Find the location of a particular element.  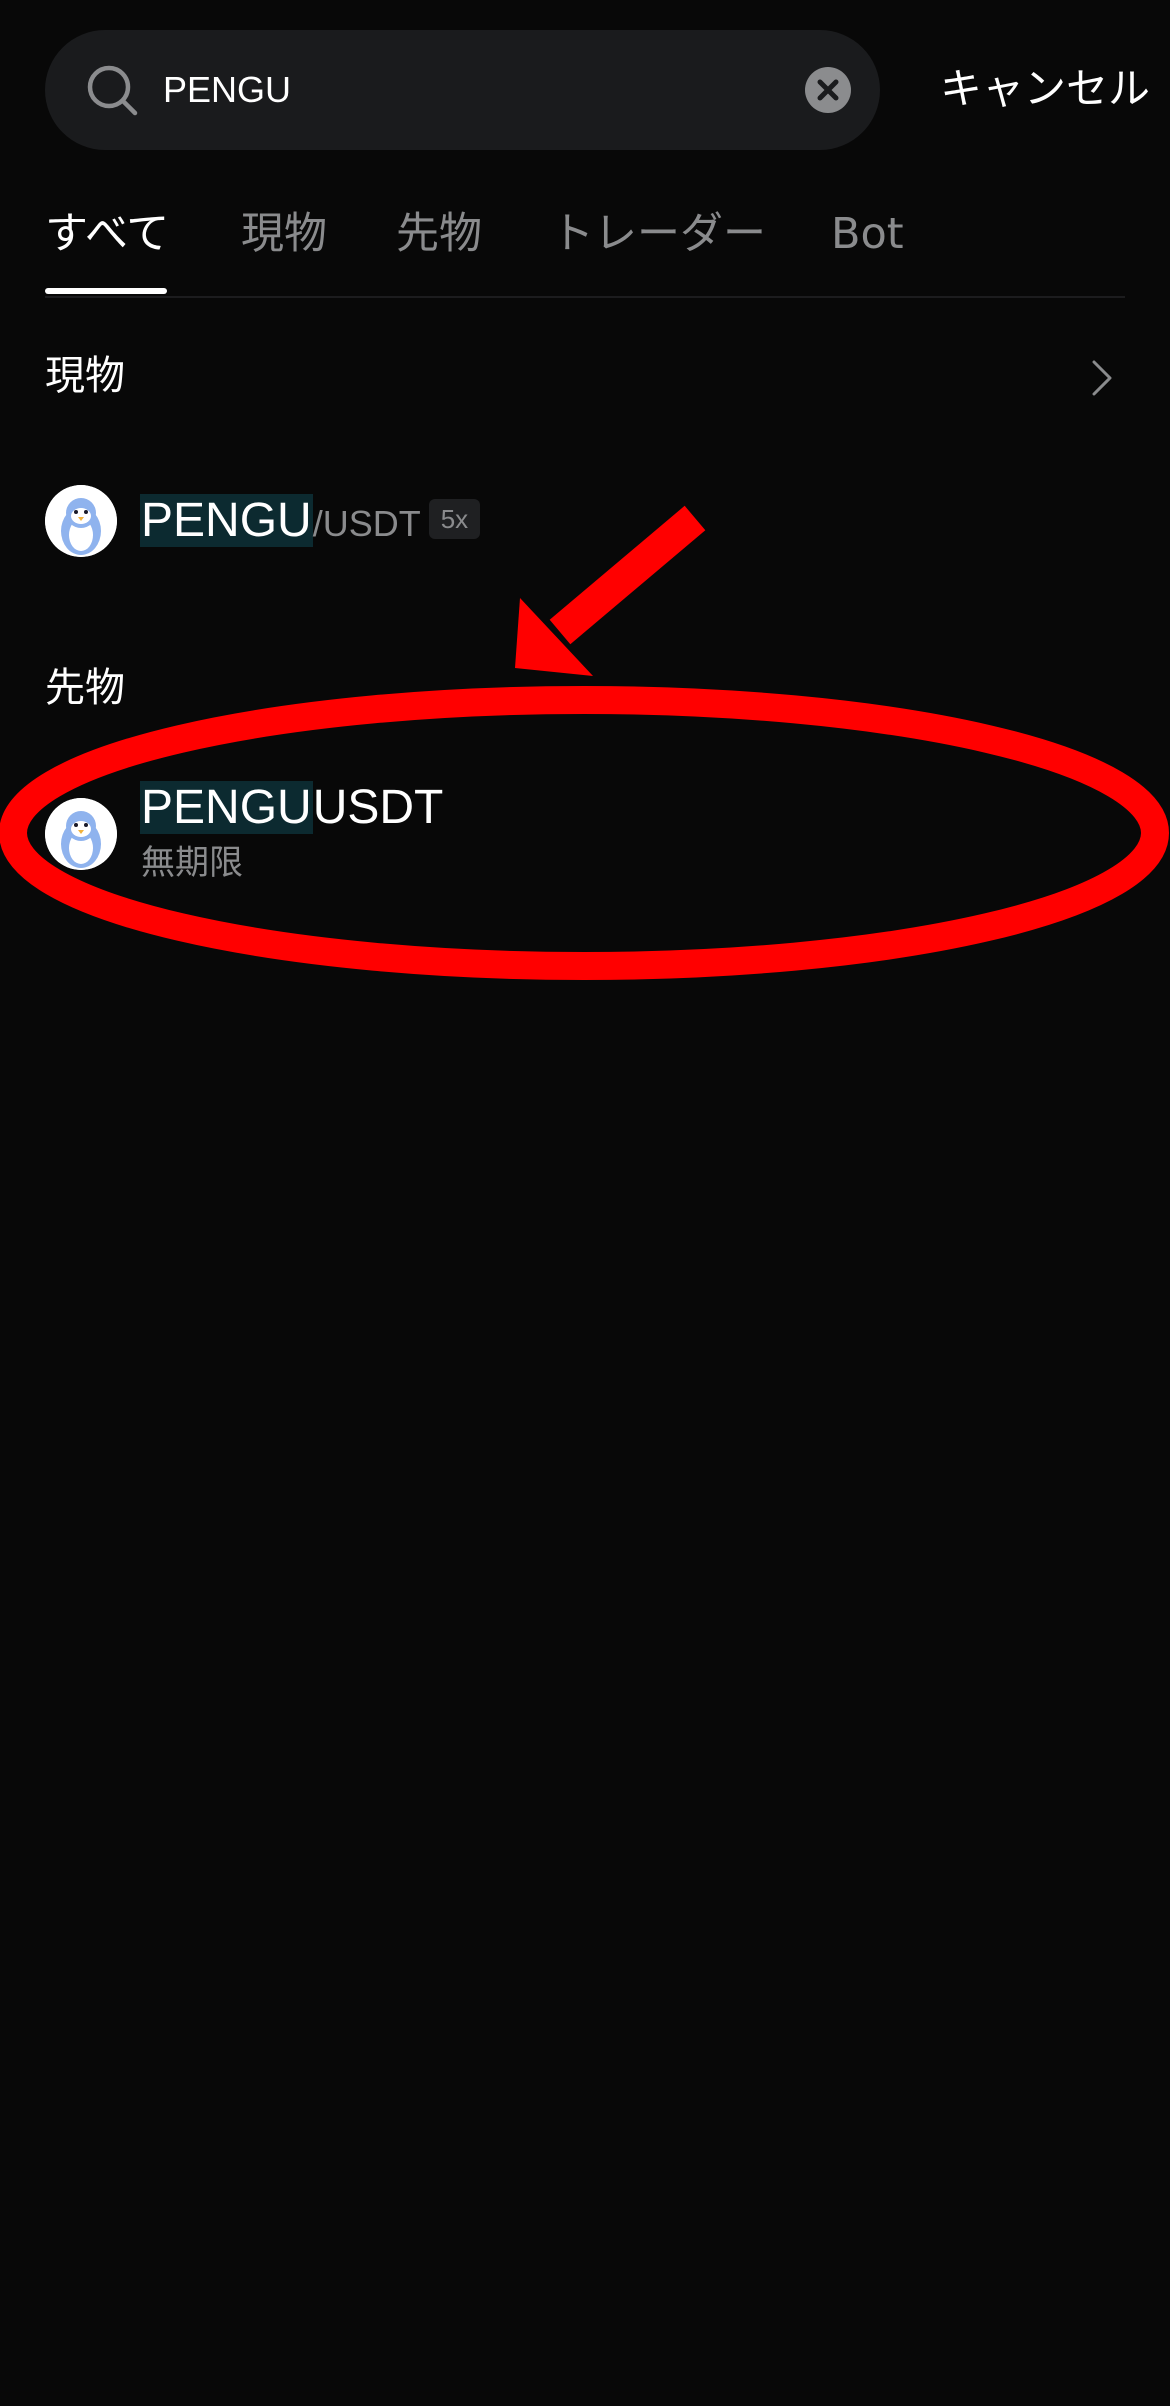

spot-section-title: 現物 is located at coordinates (85, 376).